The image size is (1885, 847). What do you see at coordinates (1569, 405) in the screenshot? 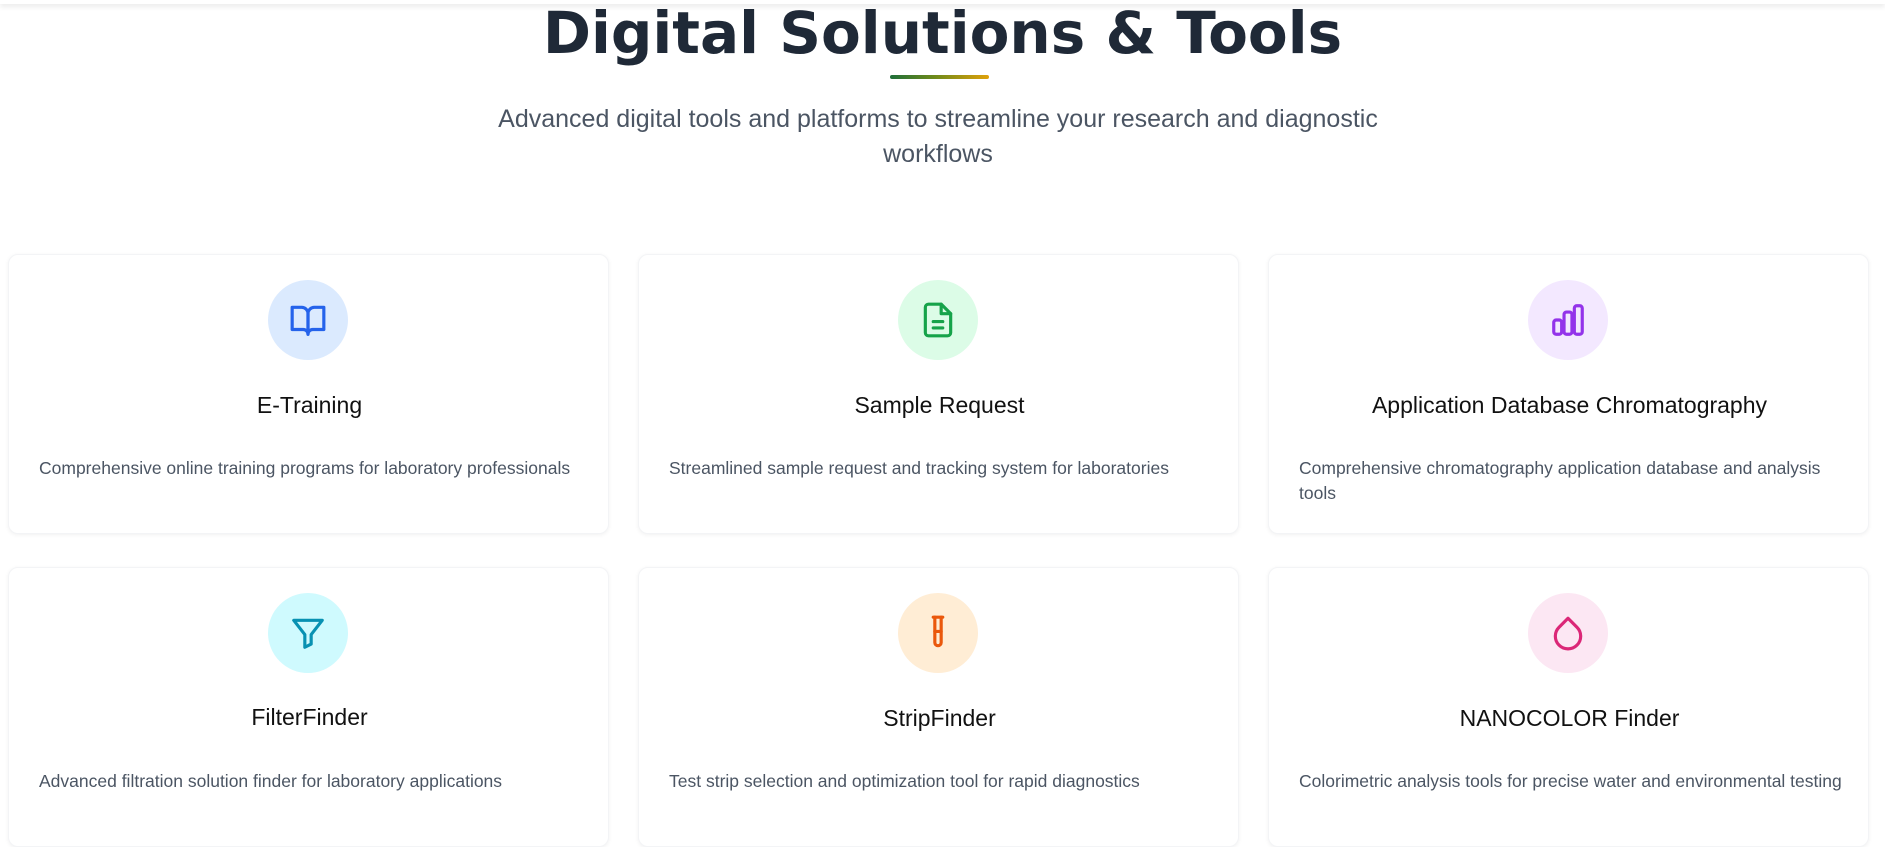
I see `card-title: Application Database Chromatography` at bounding box center [1569, 405].